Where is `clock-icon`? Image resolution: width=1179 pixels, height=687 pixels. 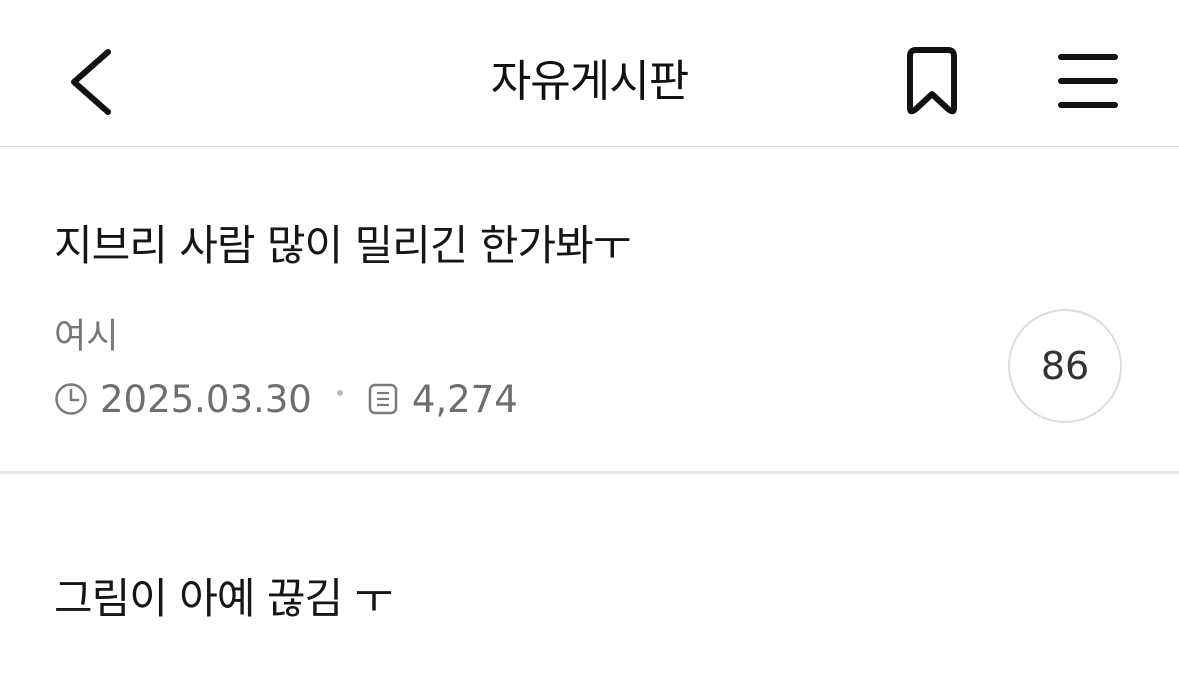 clock-icon is located at coordinates (71, 399).